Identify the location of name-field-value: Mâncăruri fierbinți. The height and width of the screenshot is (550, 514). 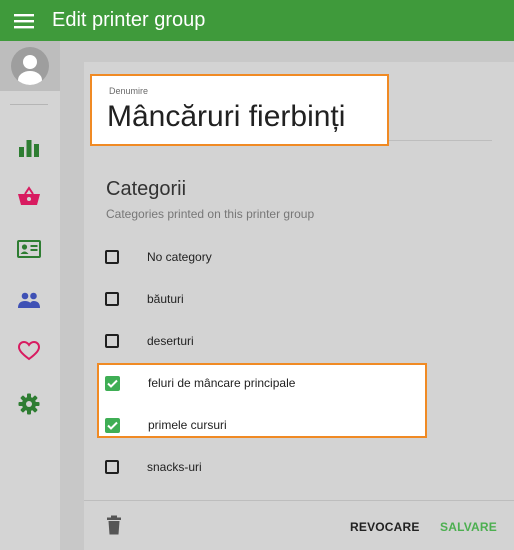
(226, 117).